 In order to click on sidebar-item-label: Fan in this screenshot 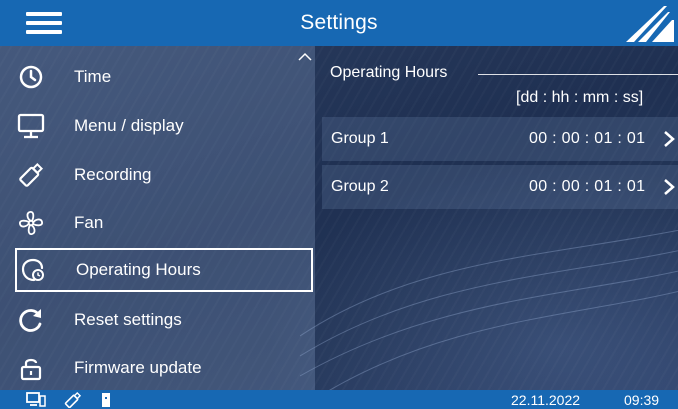, I will do `click(89, 222)`.